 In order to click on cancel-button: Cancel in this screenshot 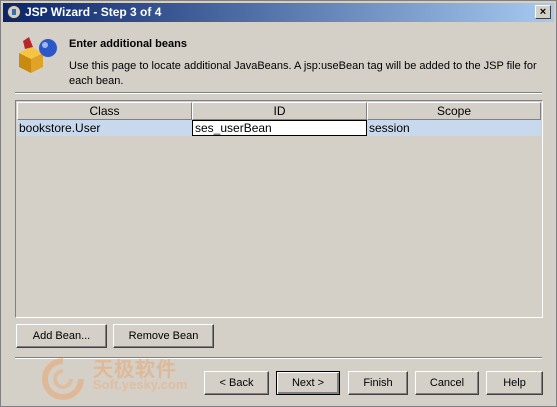, I will do `click(447, 383)`.